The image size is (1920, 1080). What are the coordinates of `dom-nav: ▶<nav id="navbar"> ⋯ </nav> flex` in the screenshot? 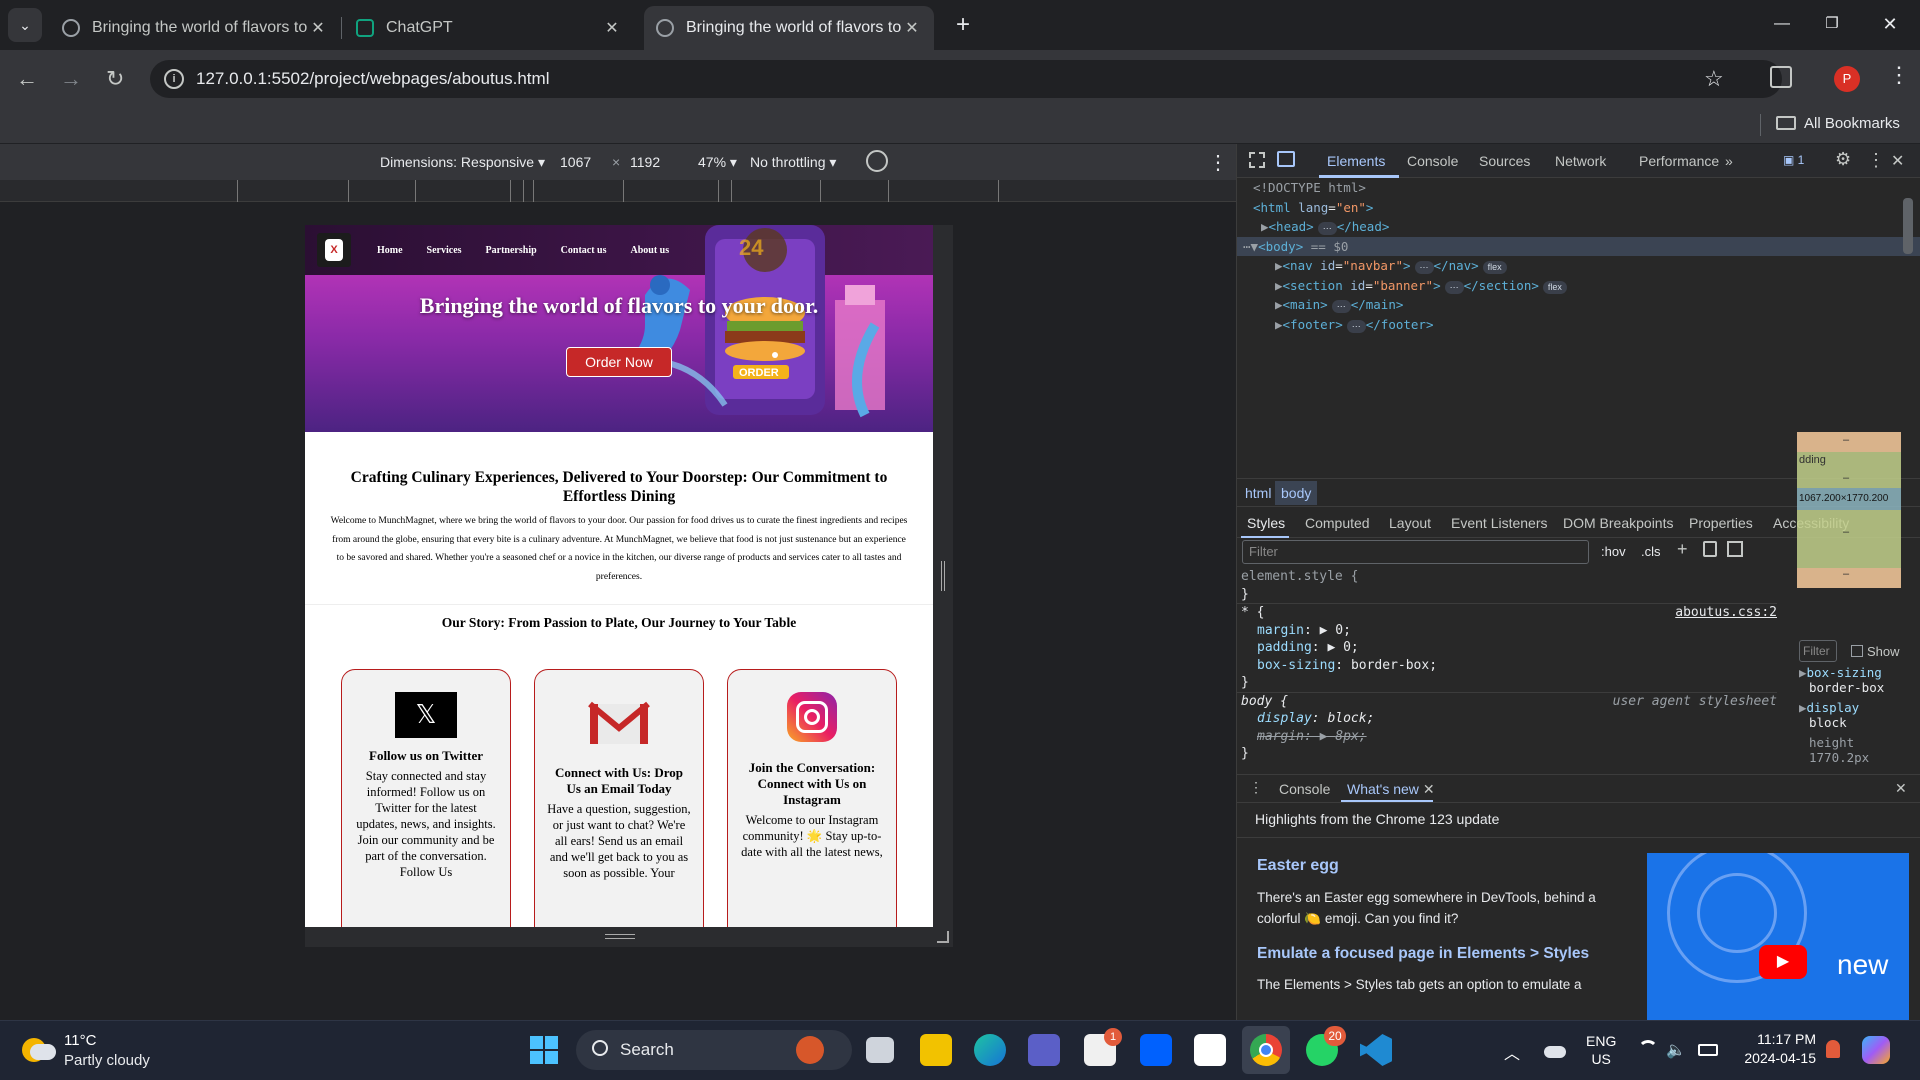 It's located at (1578, 266).